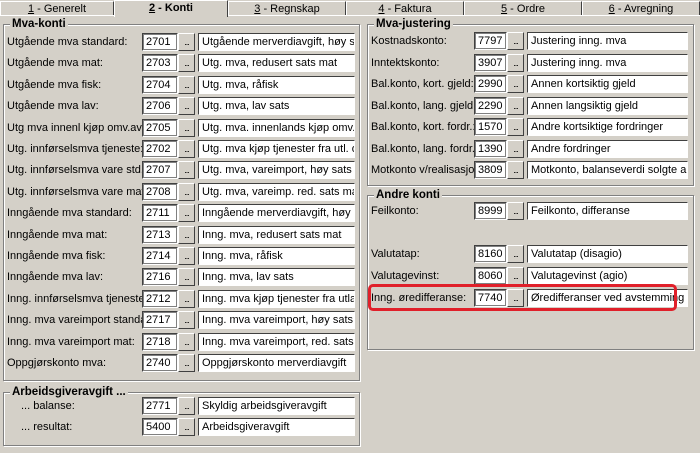  I want to click on mva-konti-7-description: Utg. mva, vareimp. red. sats mat omv, so click(276, 191).